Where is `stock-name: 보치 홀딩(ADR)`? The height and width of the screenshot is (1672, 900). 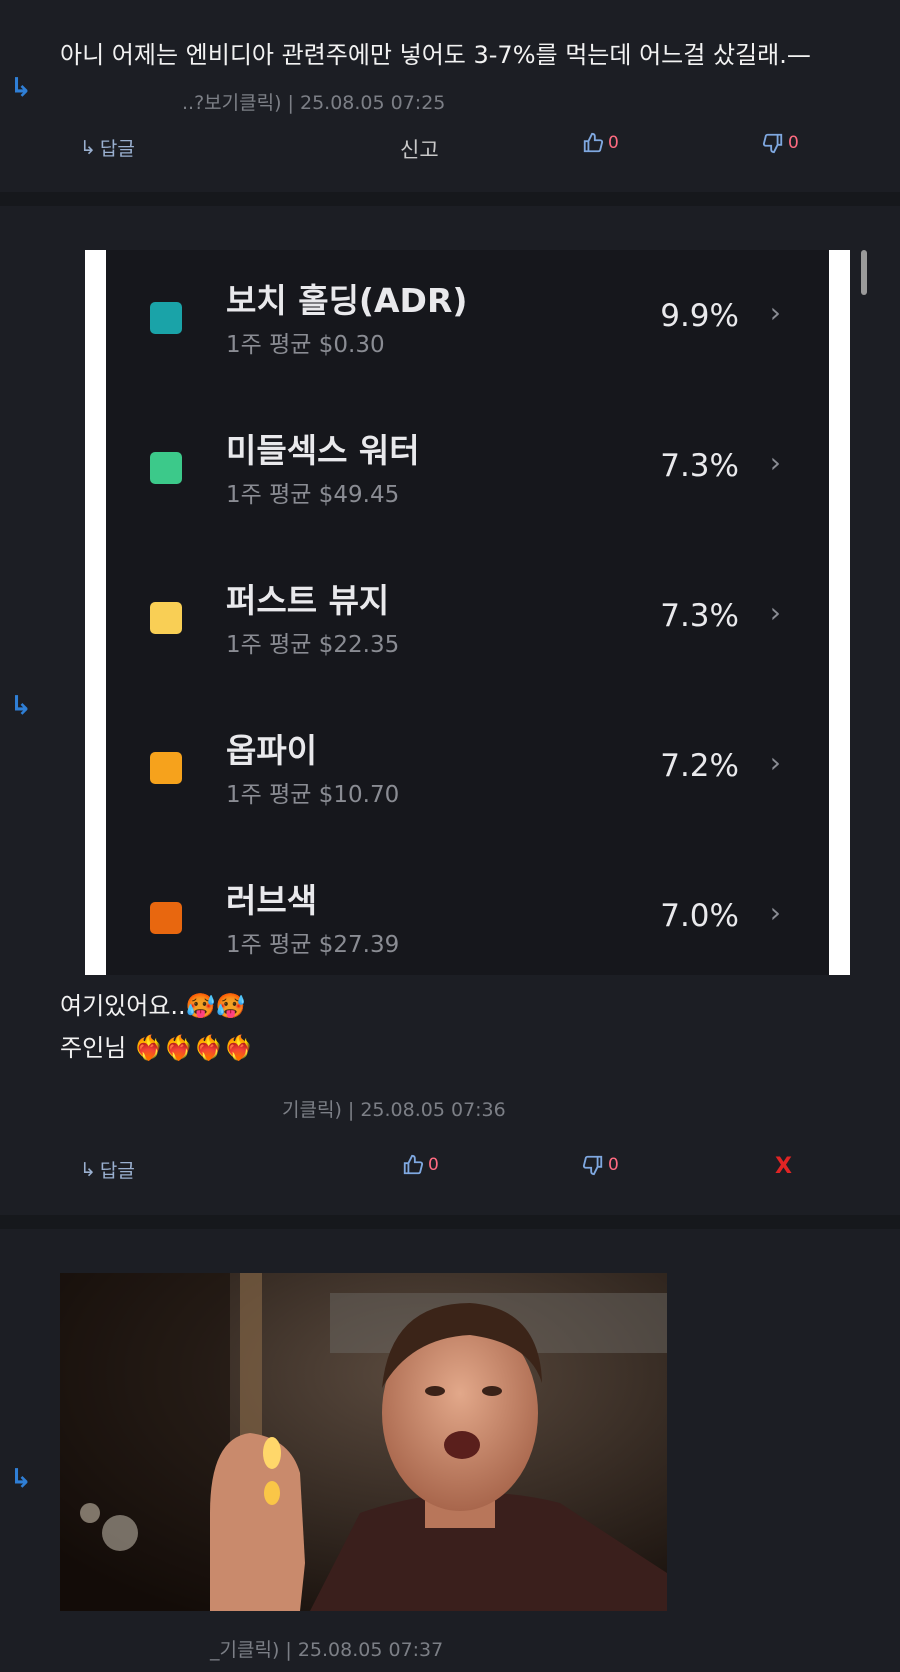 stock-name: 보치 홀딩(ADR) is located at coordinates (347, 300).